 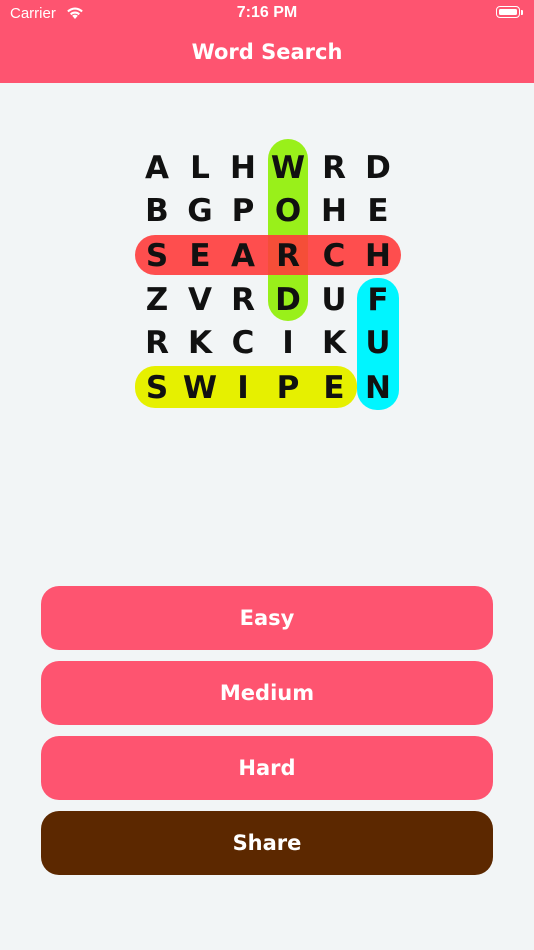 What do you see at coordinates (267, 12) in the screenshot?
I see `clock-time: 7:16 PM` at bounding box center [267, 12].